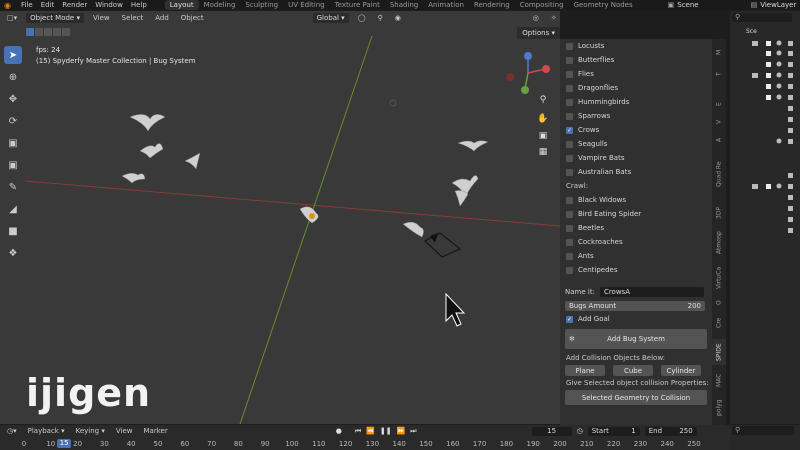 This screenshot has width=800, height=450. Describe the element at coordinates (74, 5) in the screenshot. I see `menu-render: Render` at that location.